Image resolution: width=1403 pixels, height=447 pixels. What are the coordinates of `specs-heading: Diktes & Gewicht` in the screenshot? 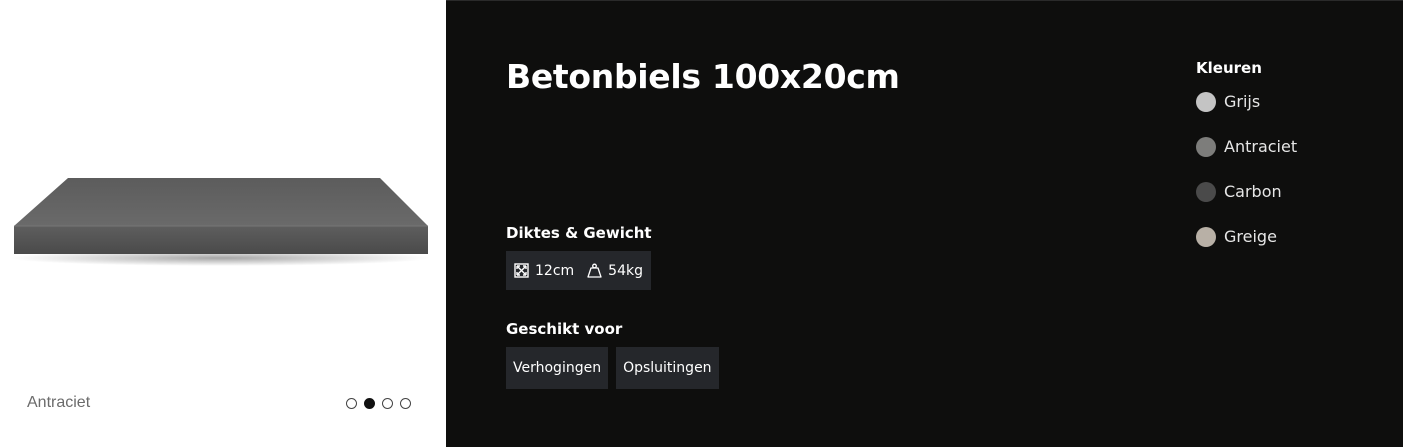 It's located at (579, 233).